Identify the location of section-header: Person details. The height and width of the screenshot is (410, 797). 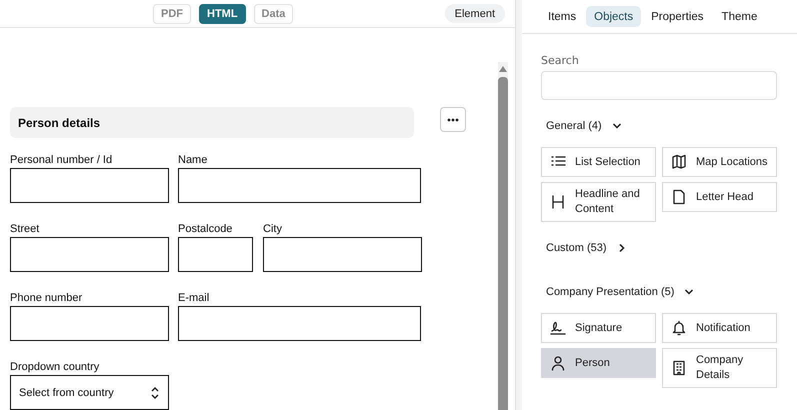
(212, 122).